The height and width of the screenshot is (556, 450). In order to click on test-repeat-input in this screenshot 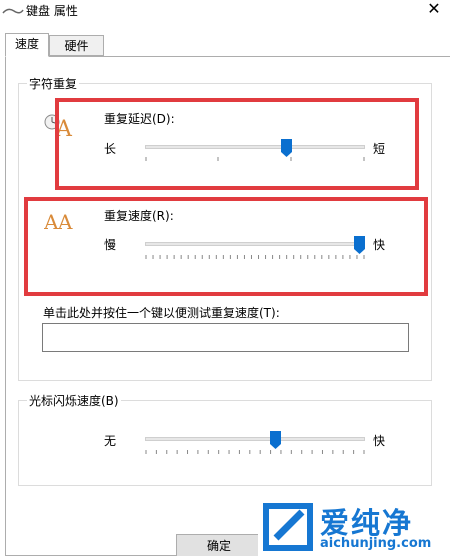, I will do `click(225, 337)`.